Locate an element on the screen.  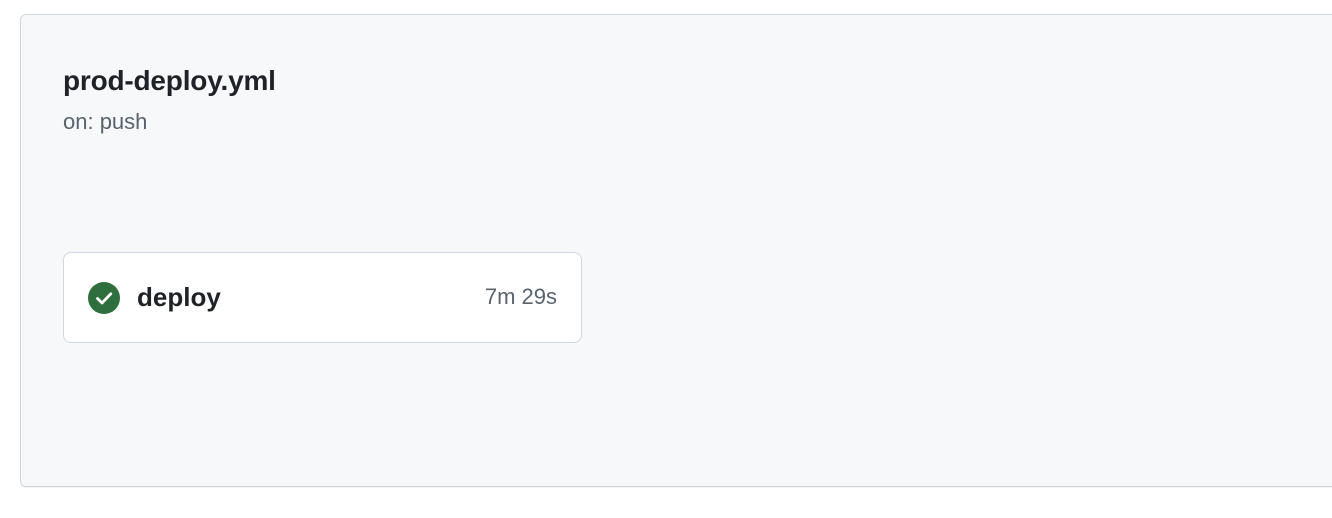
job-duration: 7m 29s is located at coordinates (520, 296).